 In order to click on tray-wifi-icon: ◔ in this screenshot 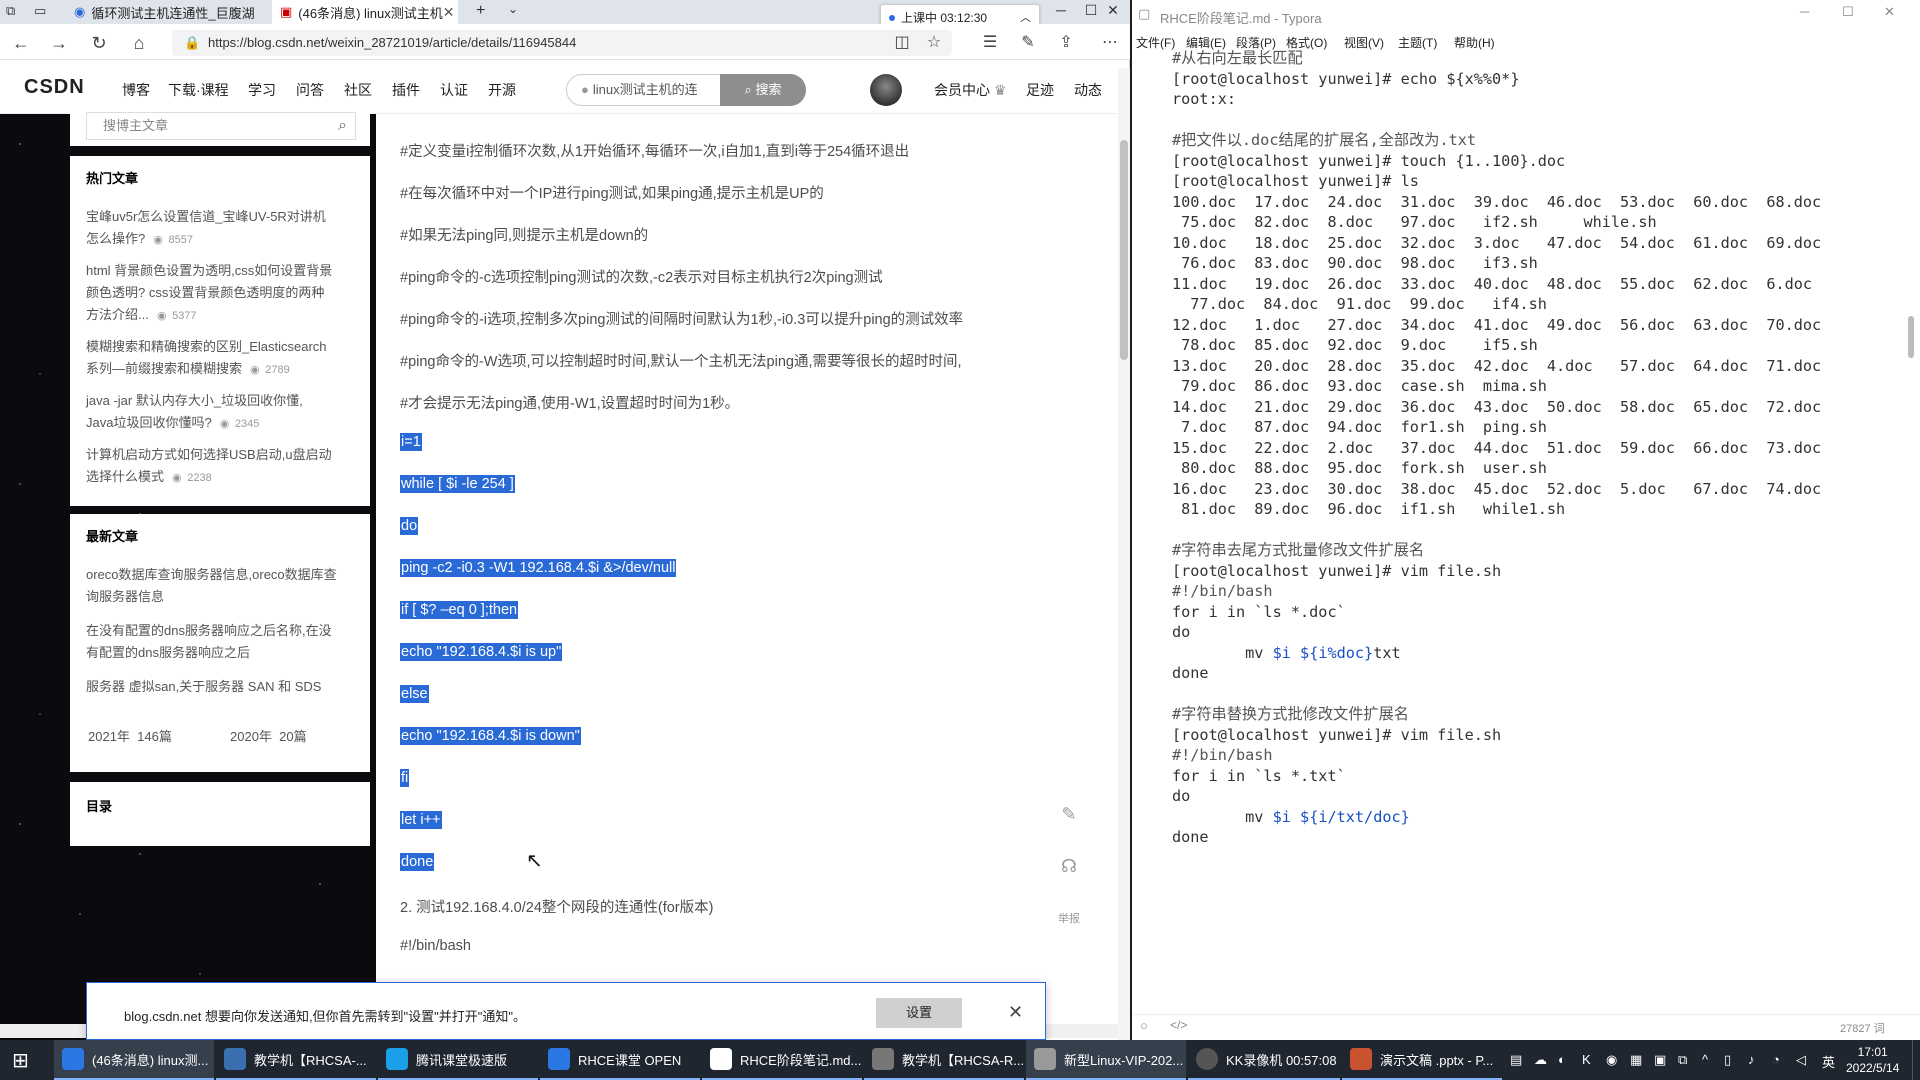, I will do `click(1776, 1059)`.